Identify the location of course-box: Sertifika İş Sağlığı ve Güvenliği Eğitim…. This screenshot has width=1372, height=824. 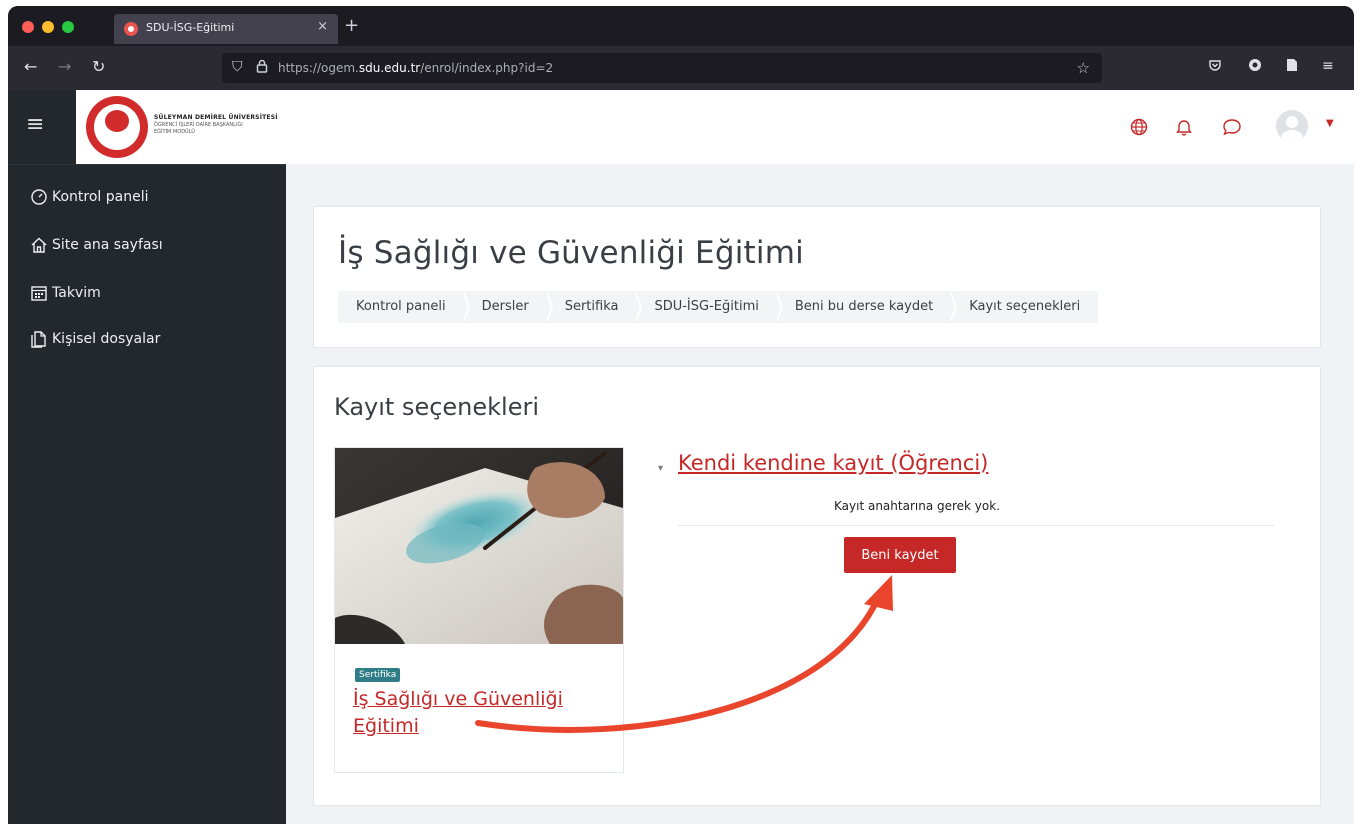
(479, 610).